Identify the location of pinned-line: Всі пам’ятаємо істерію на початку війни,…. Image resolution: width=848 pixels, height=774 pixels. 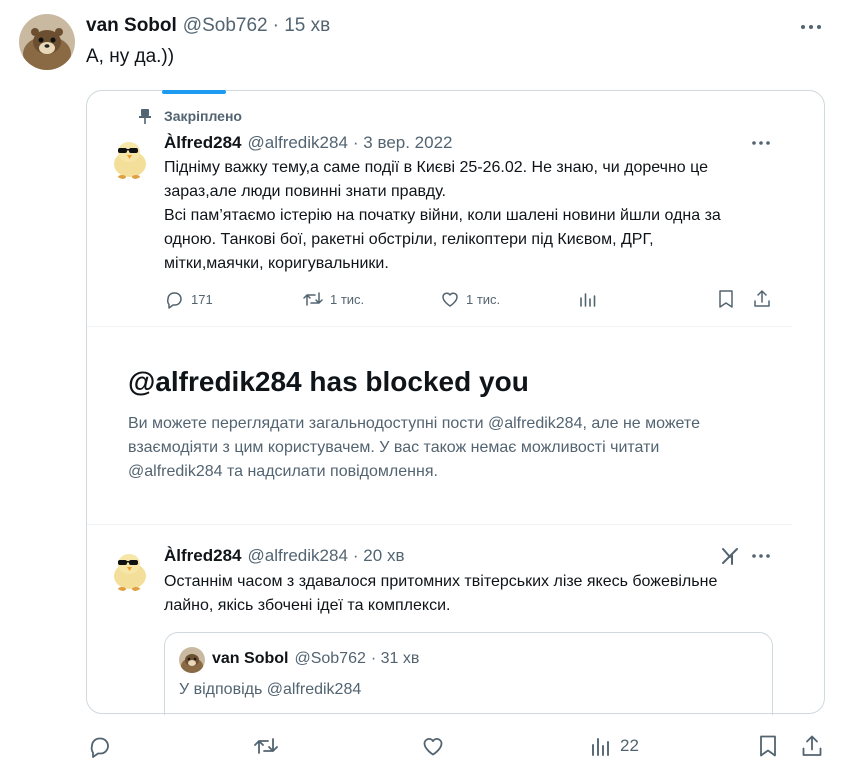
(442, 215).